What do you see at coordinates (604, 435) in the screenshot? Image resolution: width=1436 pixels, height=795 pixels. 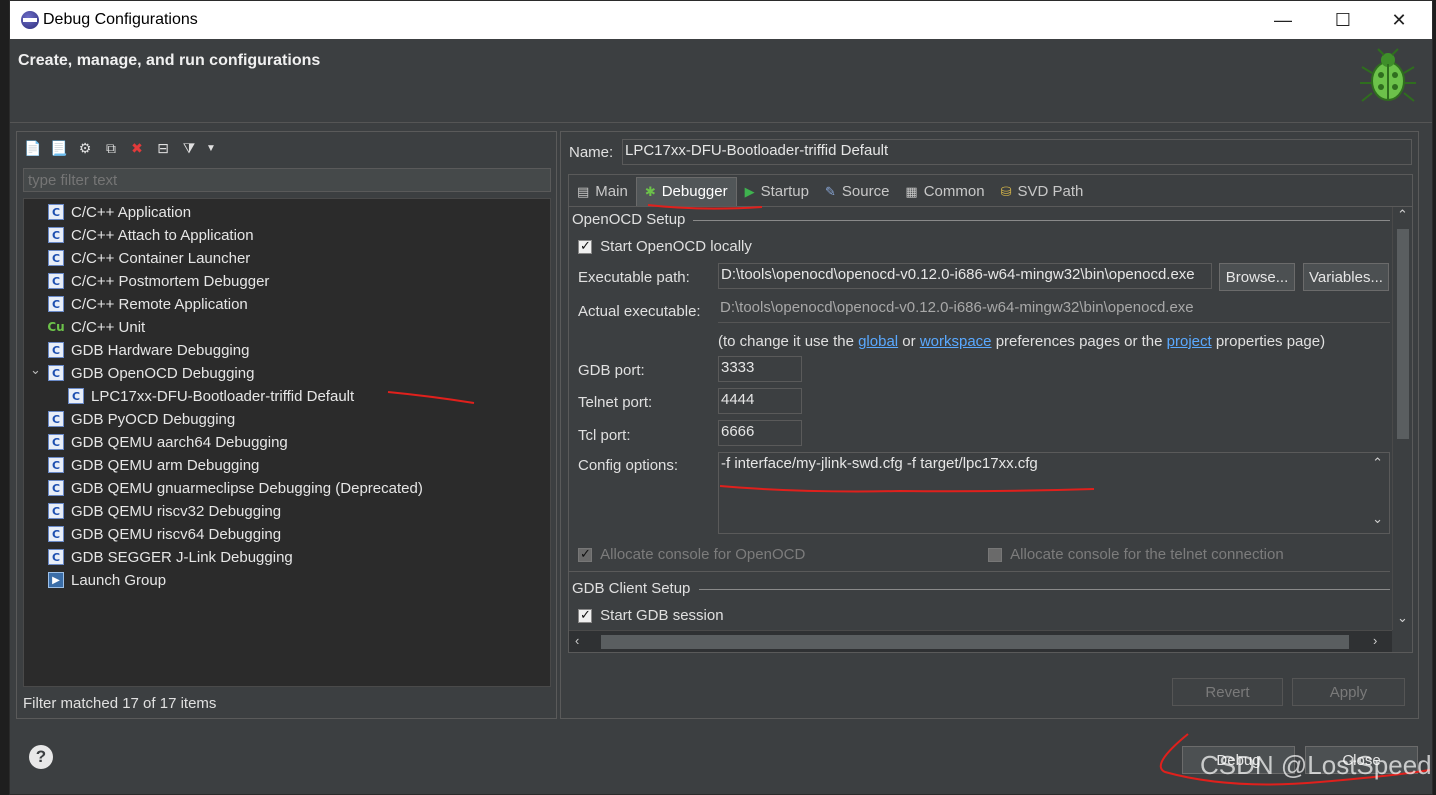 I see `tcl-port-label: Tcl port:` at bounding box center [604, 435].